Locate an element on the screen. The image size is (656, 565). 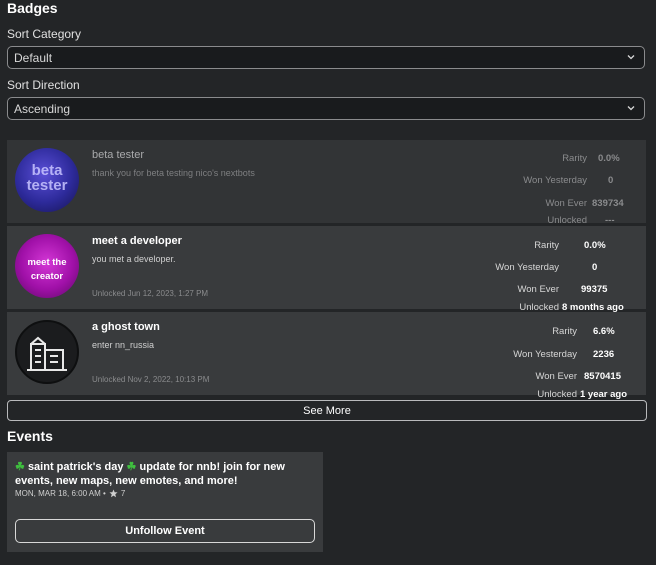
see-more-button: See More is located at coordinates (327, 410).